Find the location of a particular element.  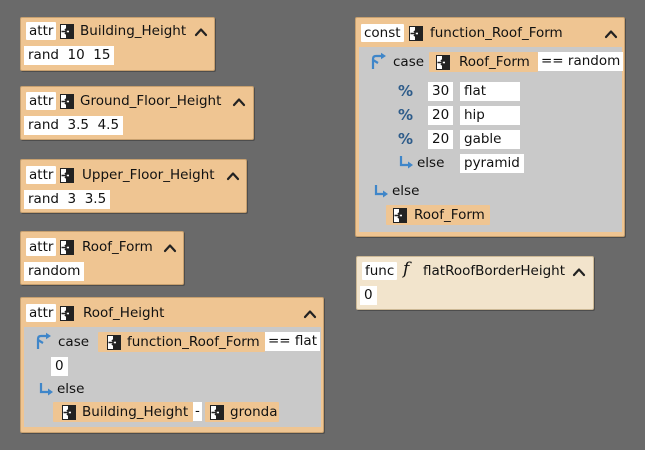

case-reference-name: Roof_Form is located at coordinates (494, 62).